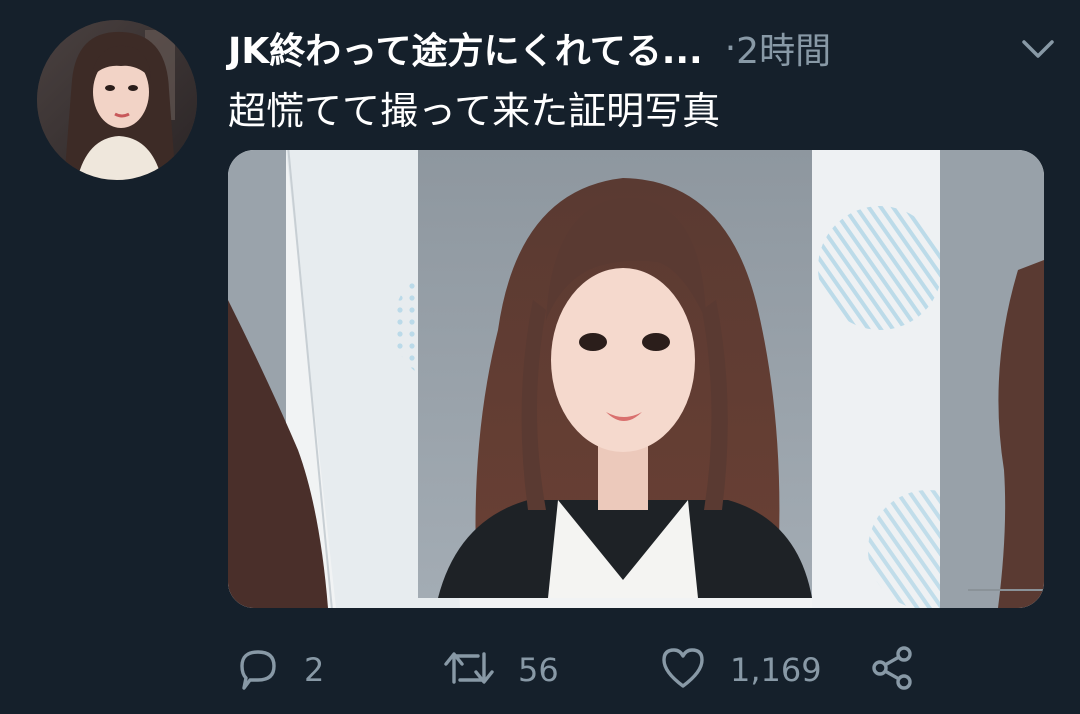 The height and width of the screenshot is (714, 1080). I want to click on tweet-text: 超慌てて撮って来た証明写真, so click(474, 111).